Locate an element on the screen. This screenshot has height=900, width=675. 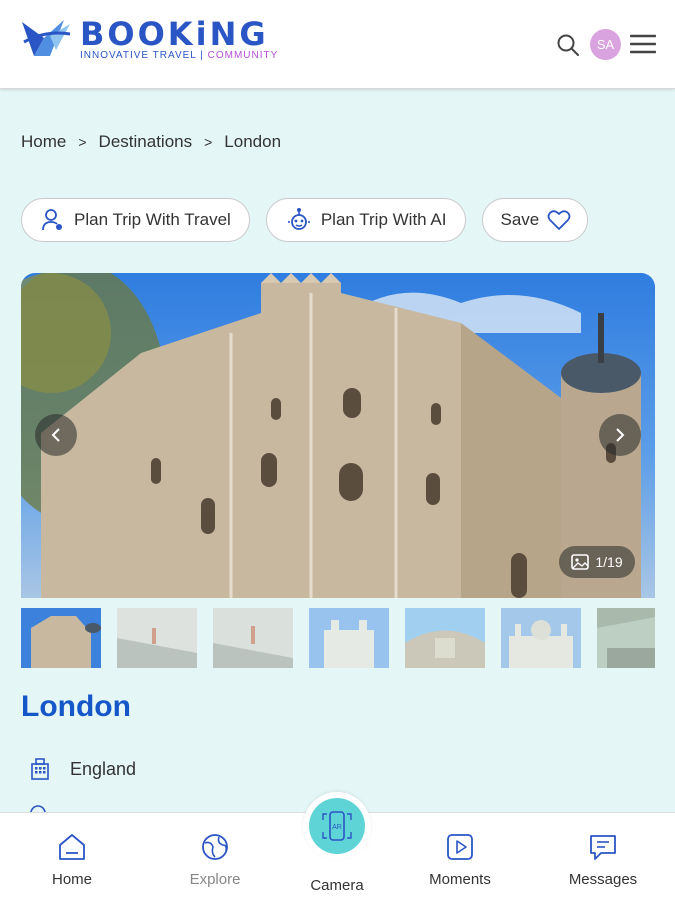
nav-explore: Explore is located at coordinates (215, 859).